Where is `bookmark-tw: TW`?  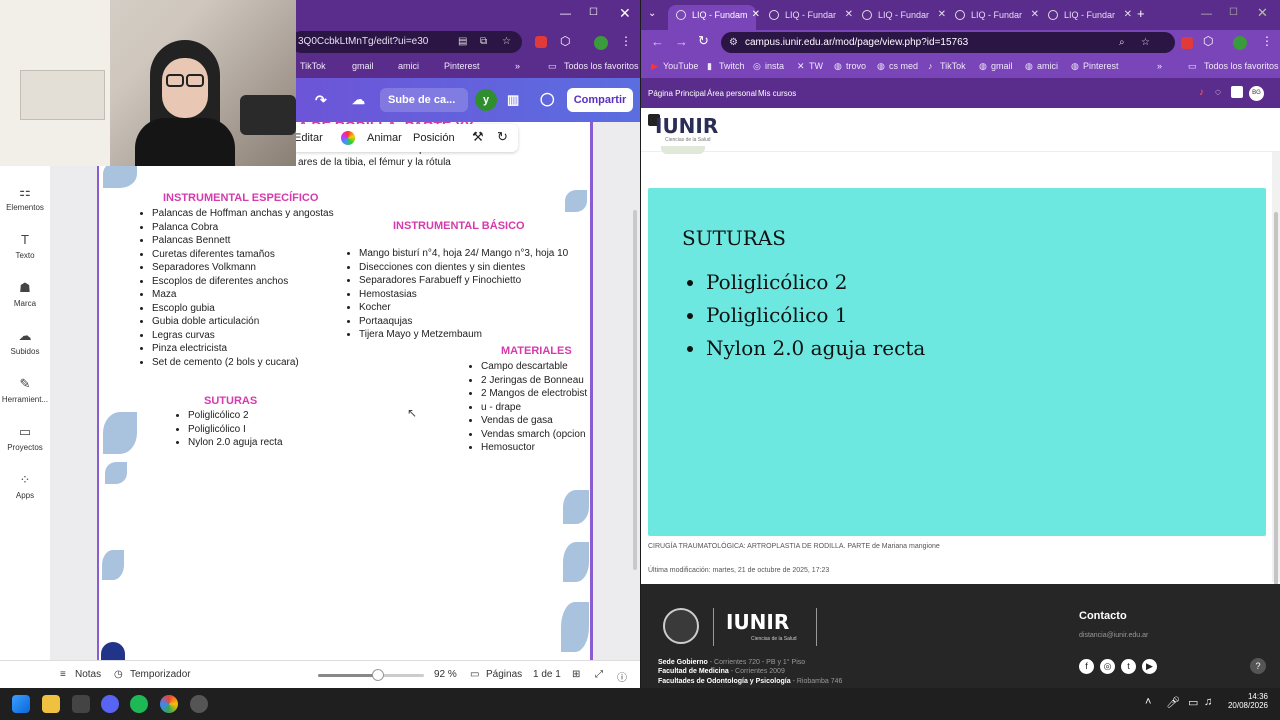
bookmark-tw: TW is located at coordinates (816, 66).